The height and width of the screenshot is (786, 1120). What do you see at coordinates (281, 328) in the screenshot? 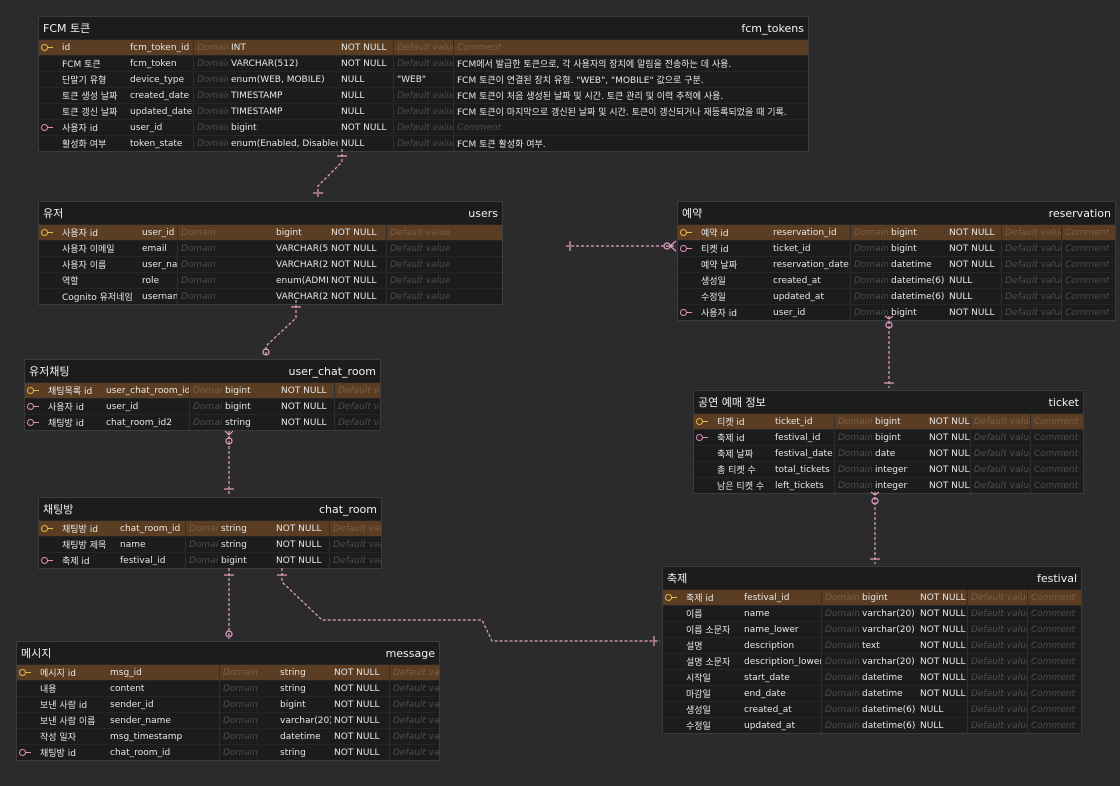
I see `relation-users-user_chat_room` at bounding box center [281, 328].